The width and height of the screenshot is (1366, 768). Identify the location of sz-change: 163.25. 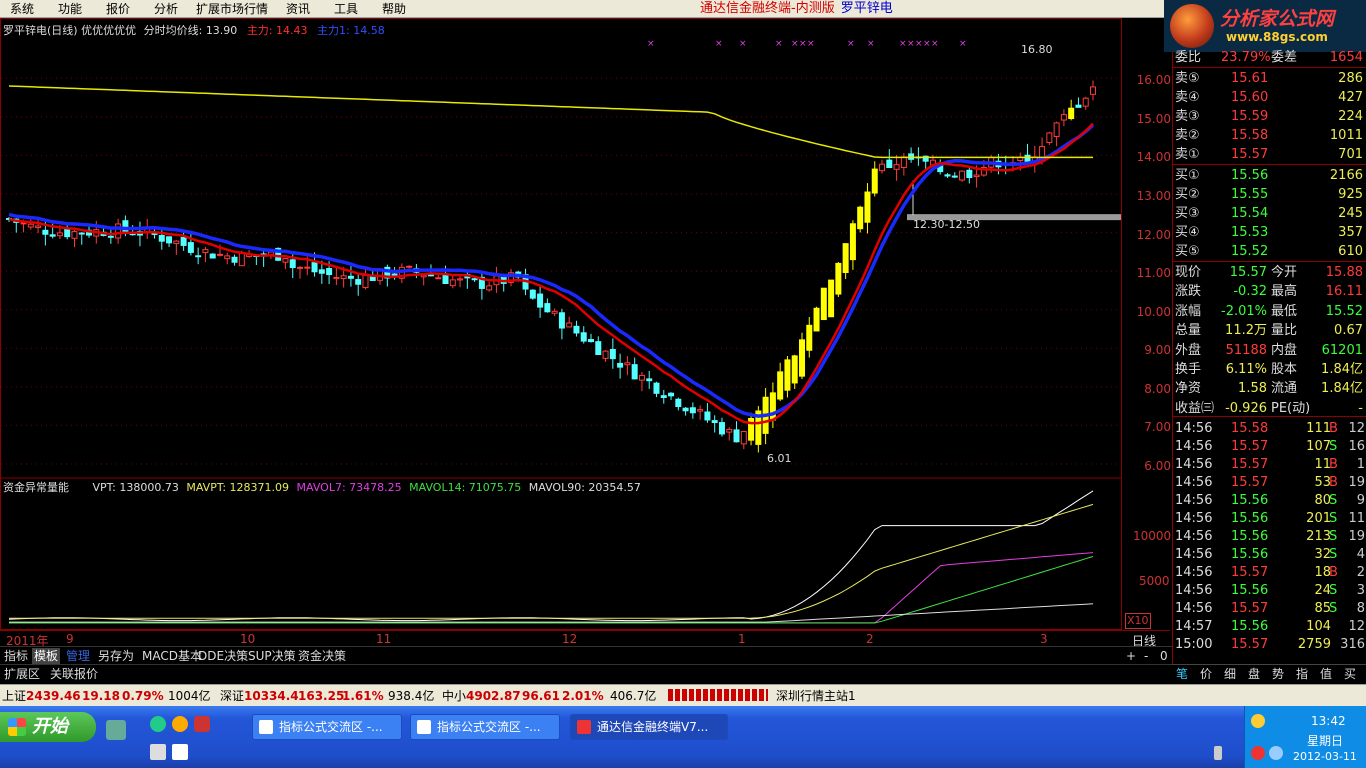
(321, 696).